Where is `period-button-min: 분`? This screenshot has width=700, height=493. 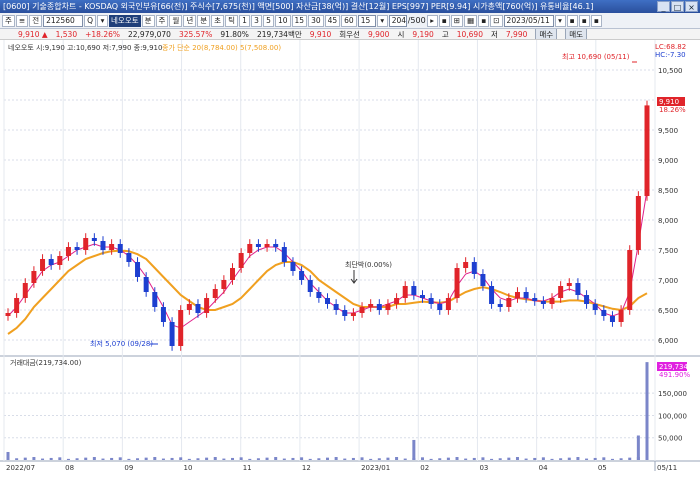 period-button-min: 분 is located at coordinates (148, 20).